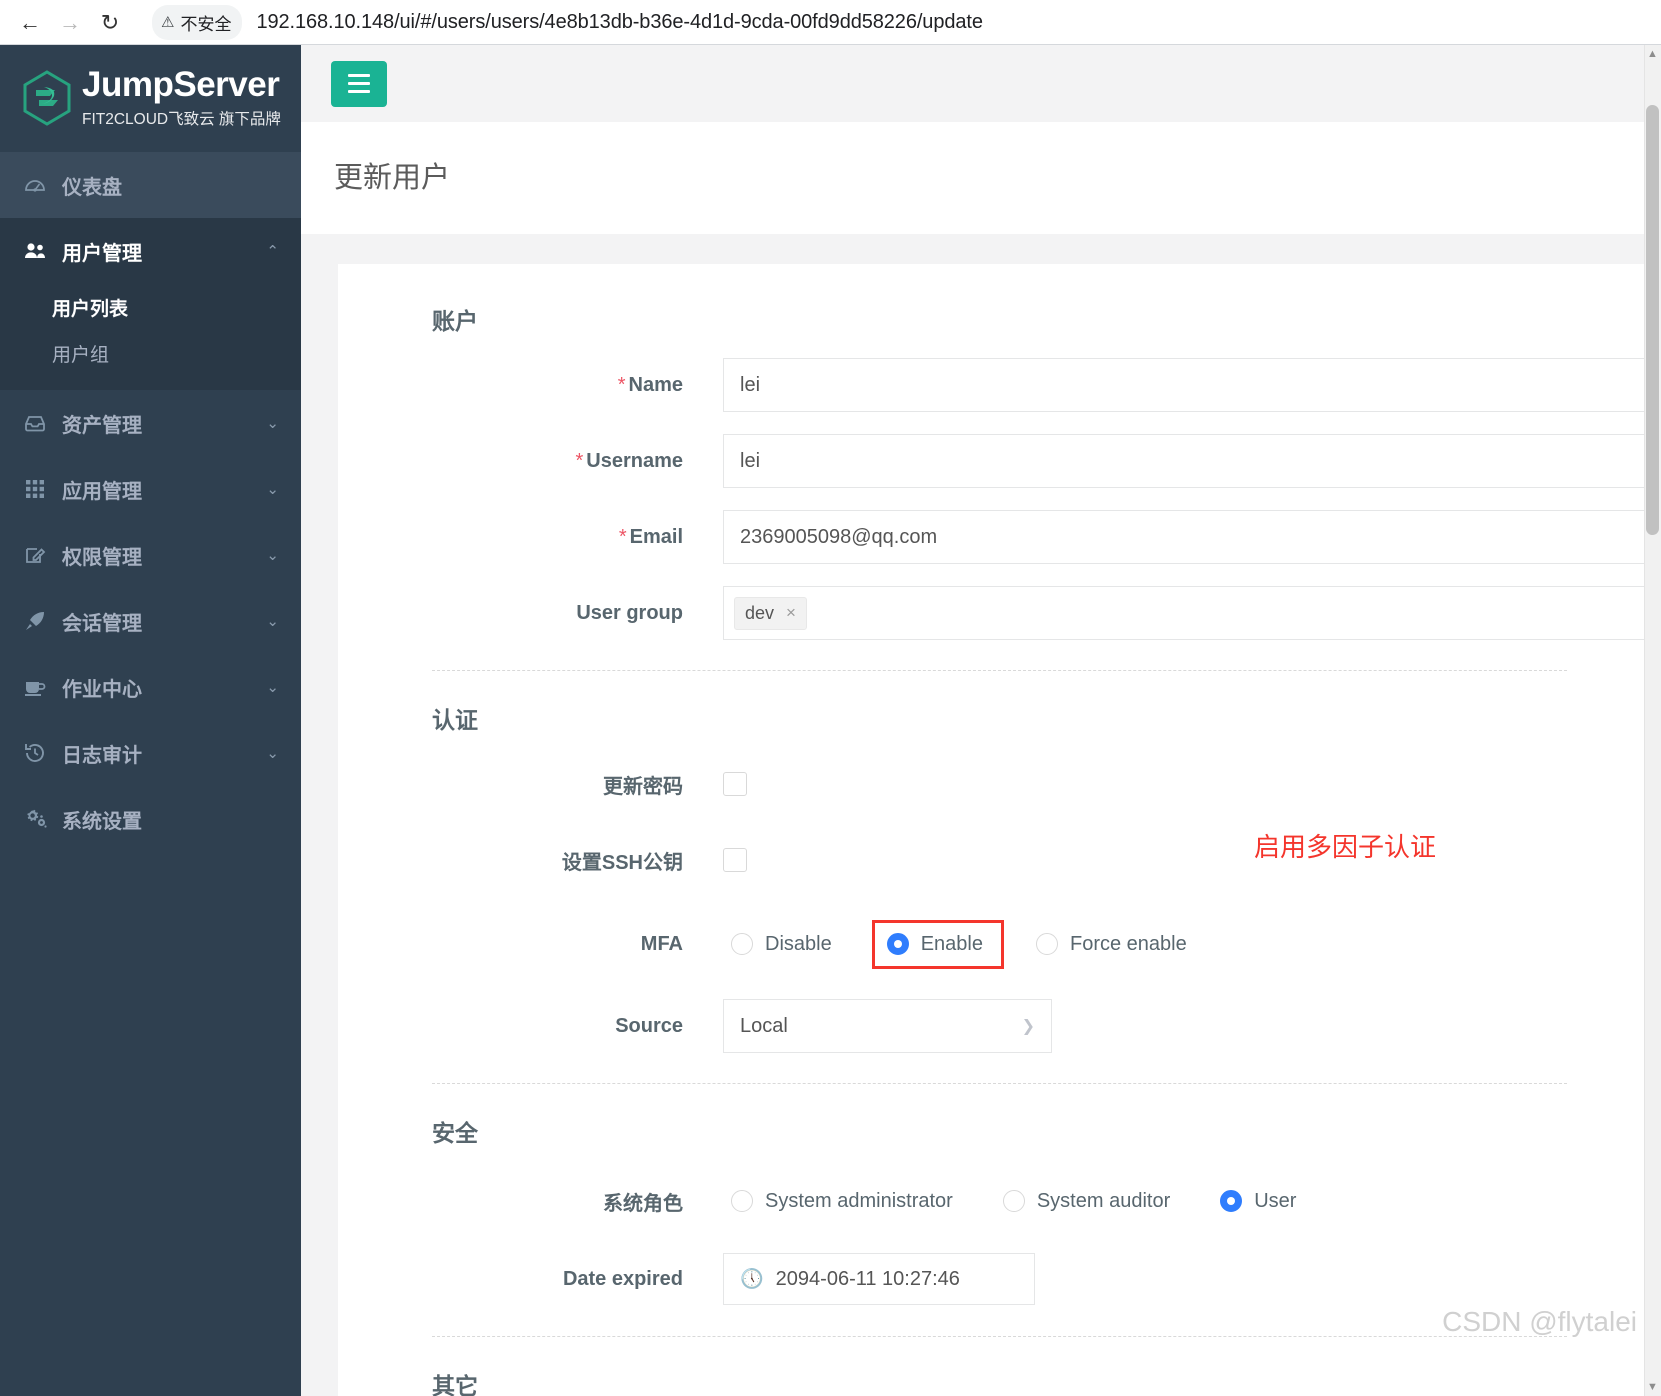 The width and height of the screenshot is (1661, 1396). Describe the element at coordinates (150, 307) in the screenshot. I see `sidebar-item-user-list: 用户列表` at that location.